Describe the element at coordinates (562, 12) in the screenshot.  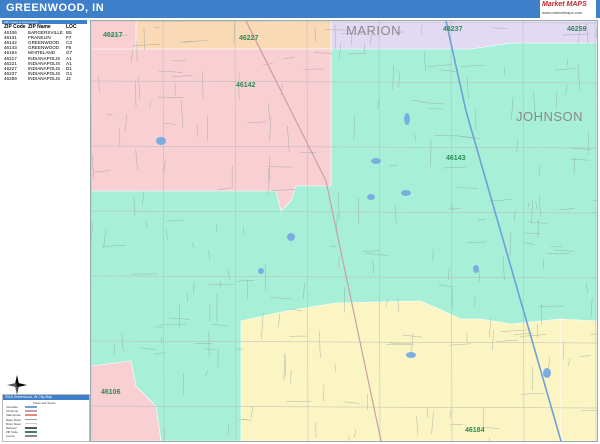
I see `logo-sub: www.marketmaps.com` at that location.